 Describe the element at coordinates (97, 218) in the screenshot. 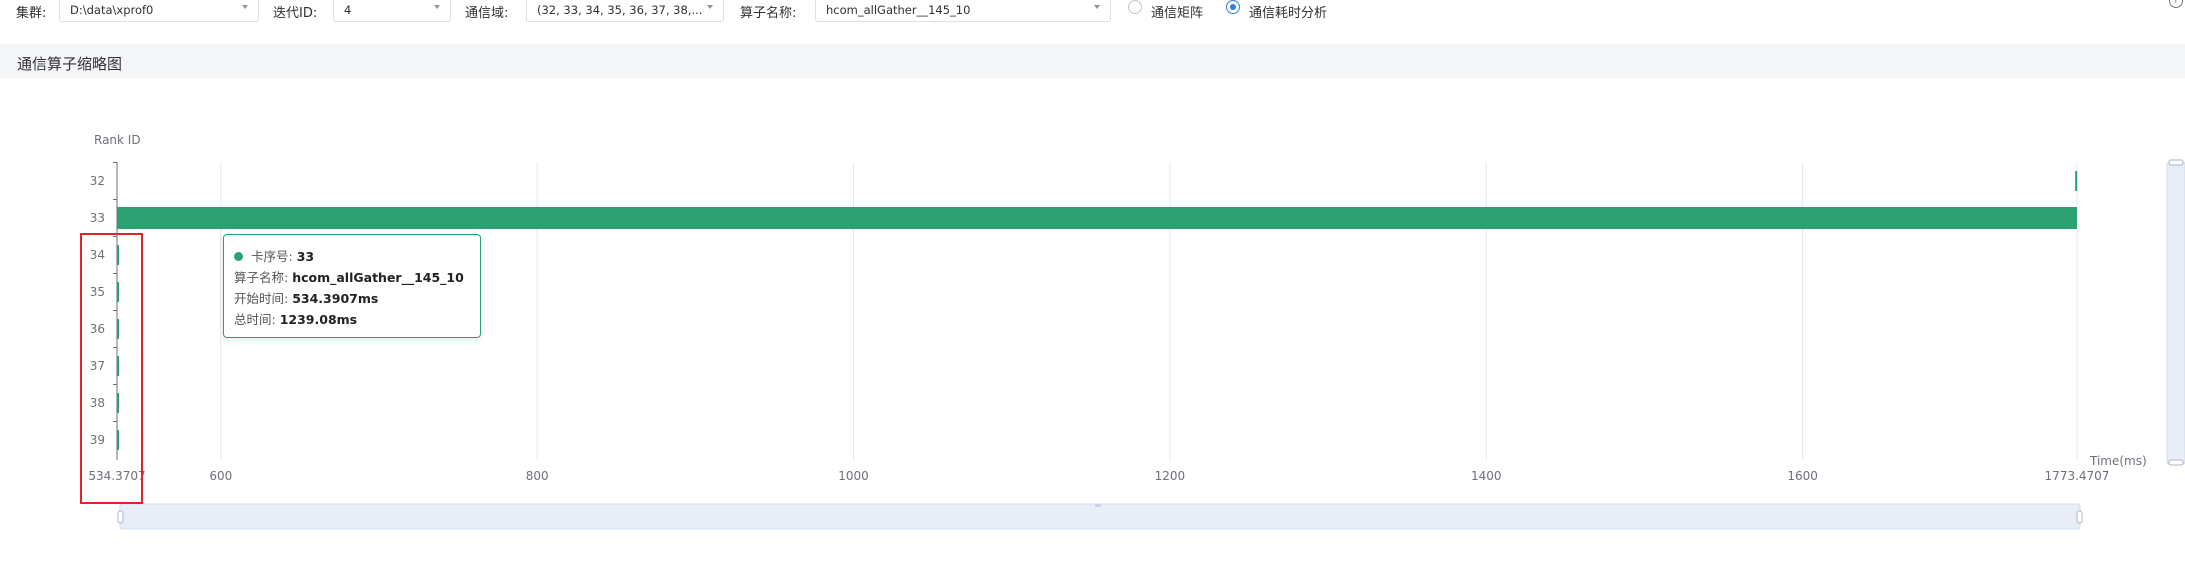

I see `y-tick-label: 33` at that location.